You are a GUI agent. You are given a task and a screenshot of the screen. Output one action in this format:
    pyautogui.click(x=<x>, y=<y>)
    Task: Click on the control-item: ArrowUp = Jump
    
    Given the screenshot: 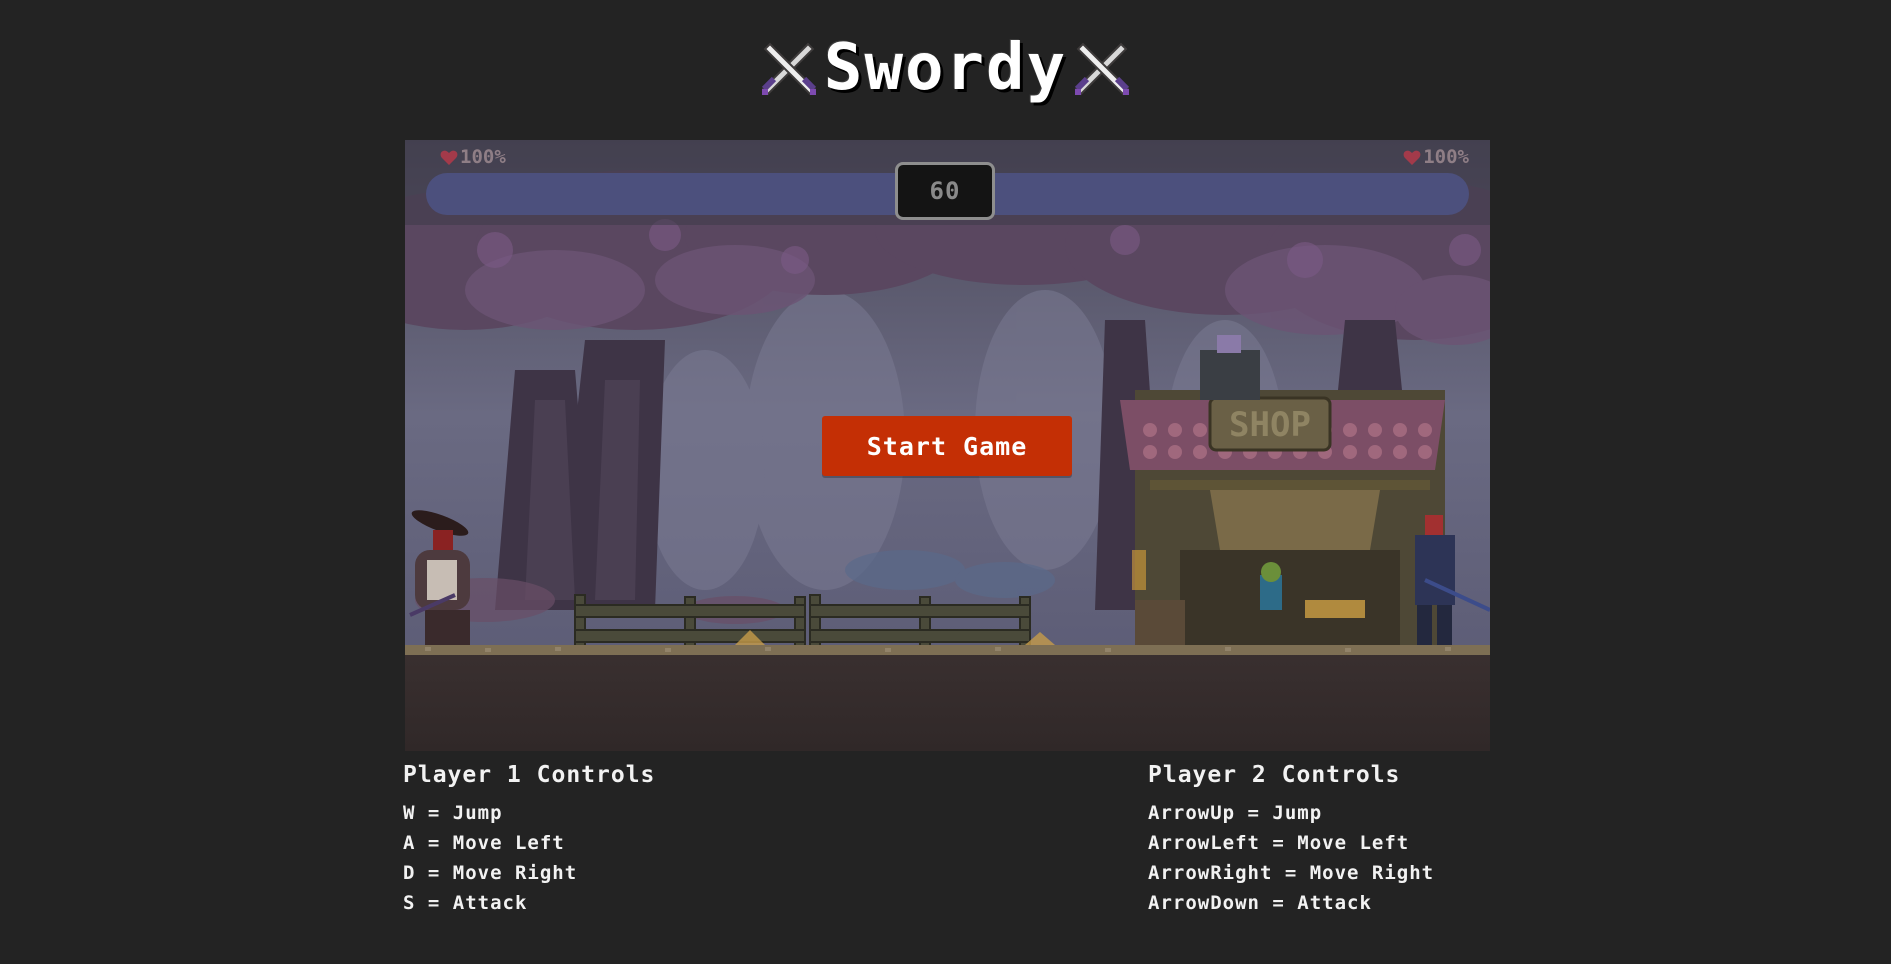 What is the action you would take?
    pyautogui.click(x=1235, y=813)
    